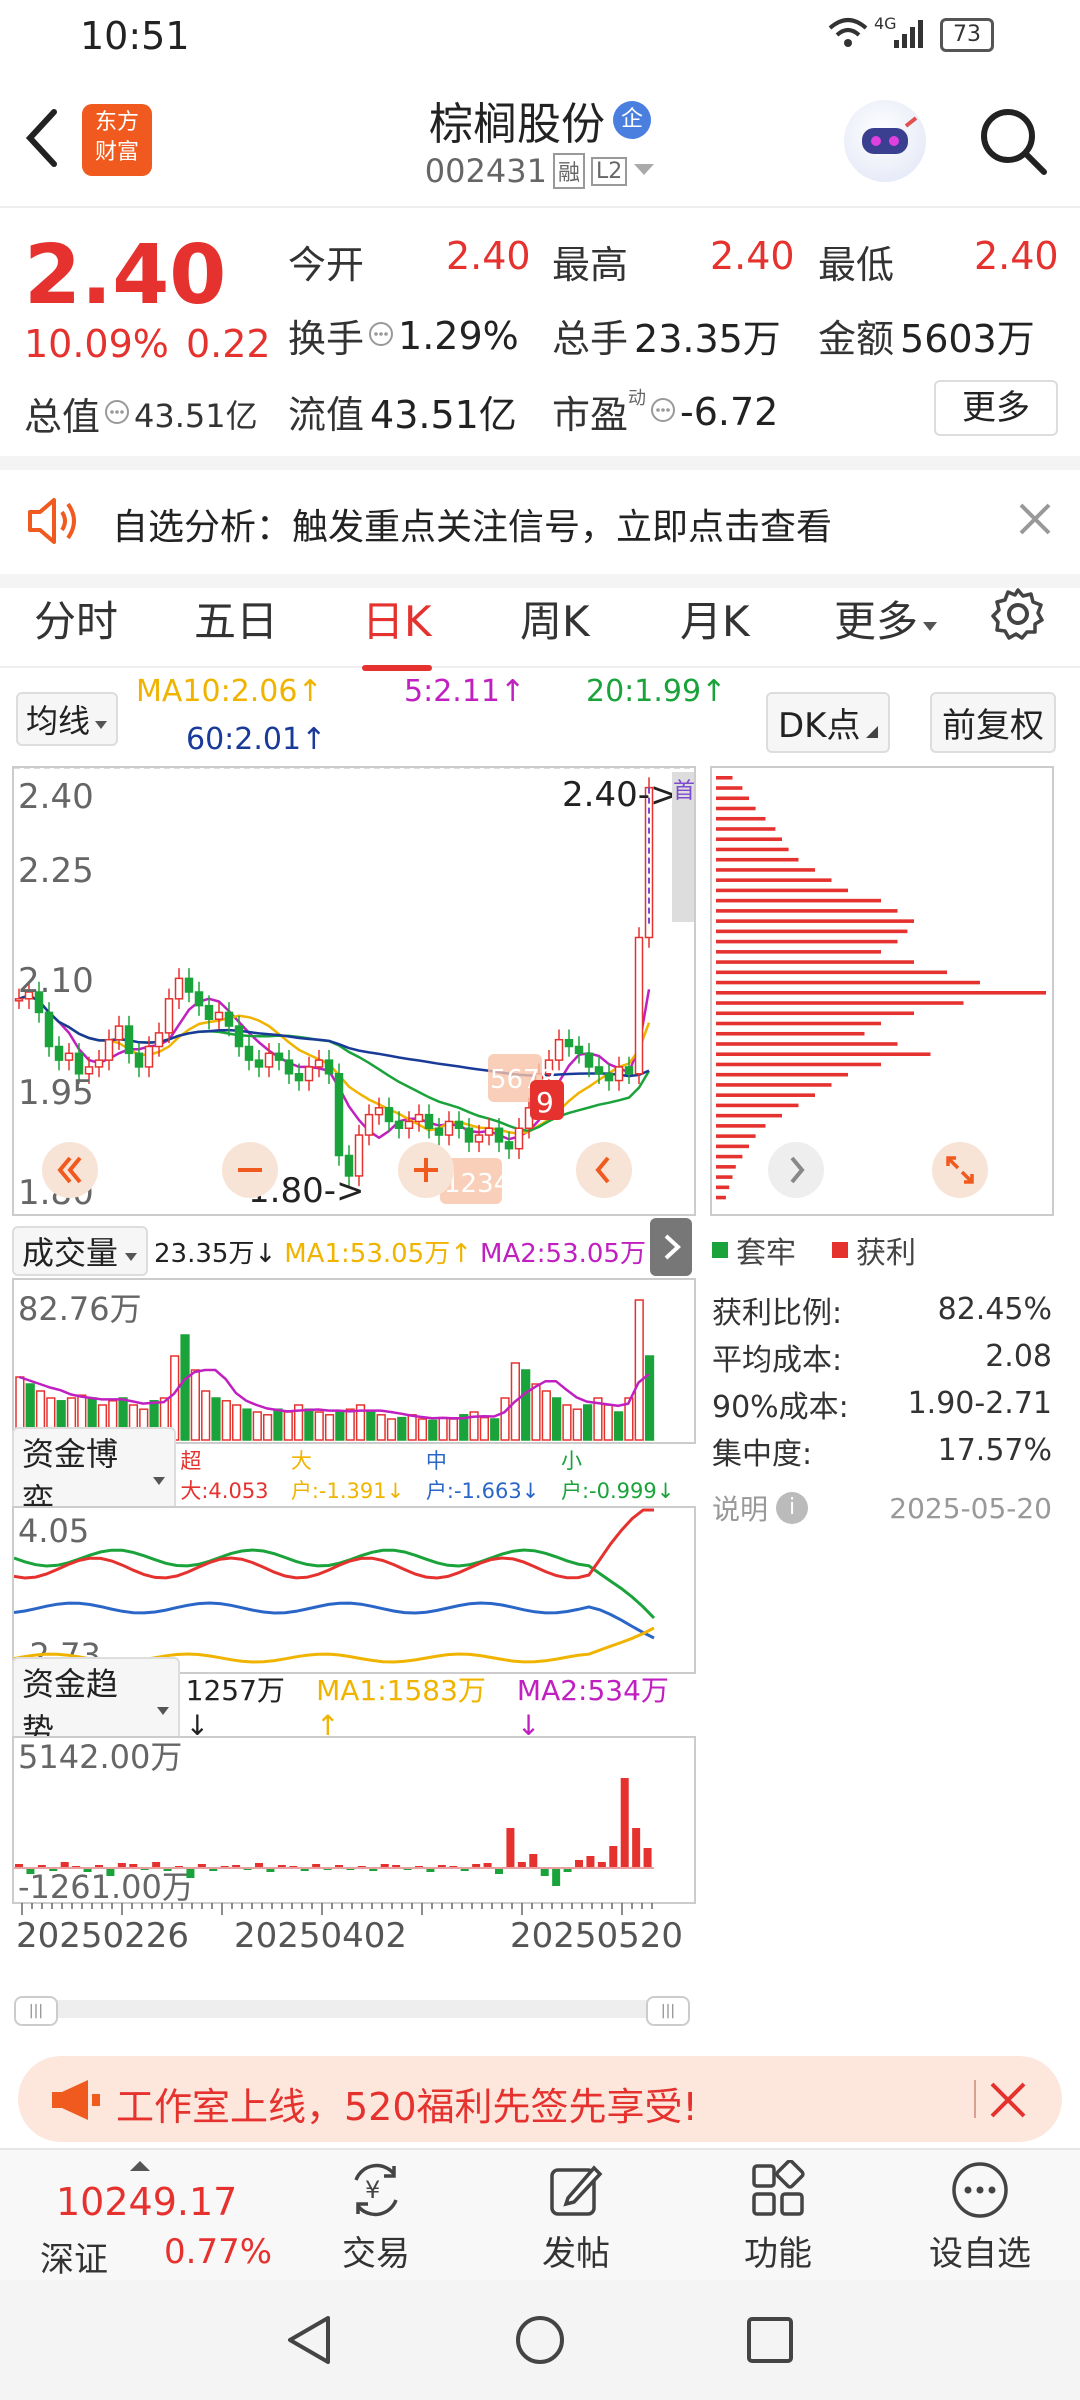 Image resolution: width=1080 pixels, height=2400 pixels. Describe the element at coordinates (828, 722) in the screenshot. I see `dk-point-button: DK点` at that location.